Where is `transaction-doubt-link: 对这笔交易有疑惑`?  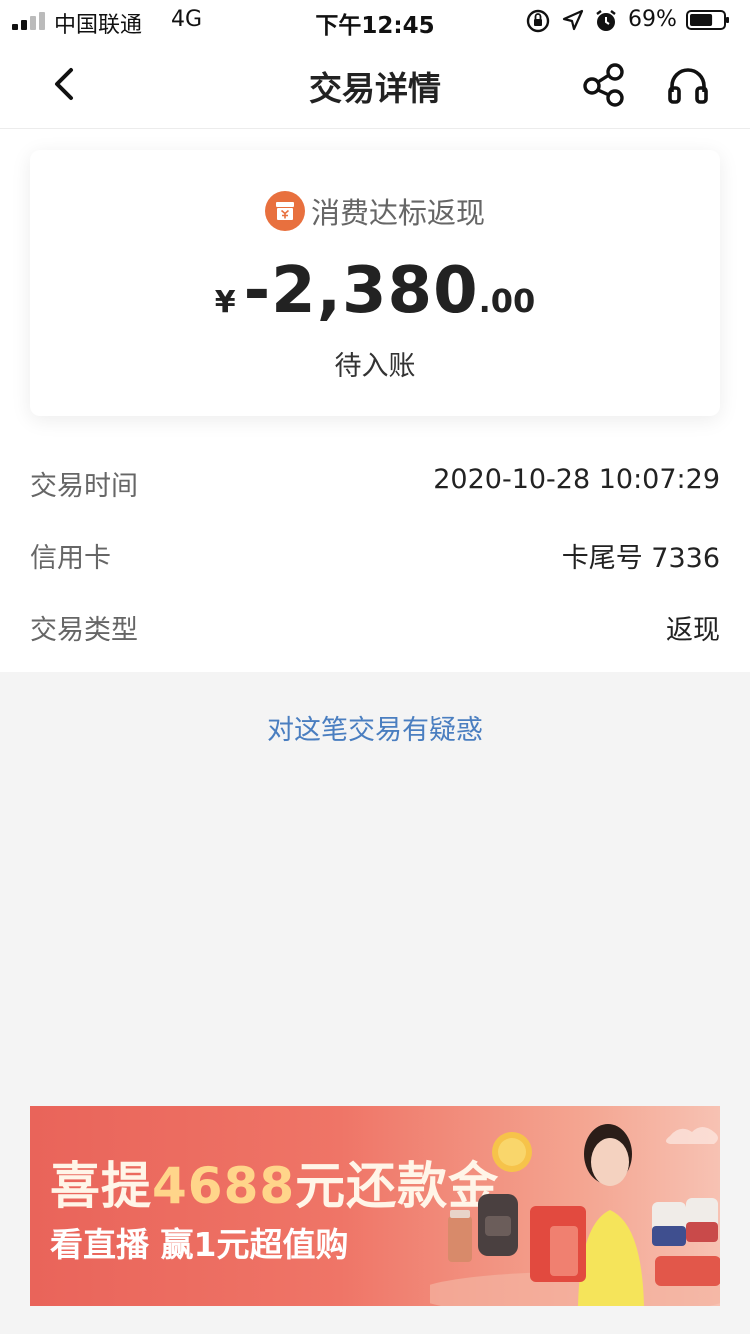
transaction-doubt-link: 对这笔交易有疑惑 is located at coordinates (375, 727).